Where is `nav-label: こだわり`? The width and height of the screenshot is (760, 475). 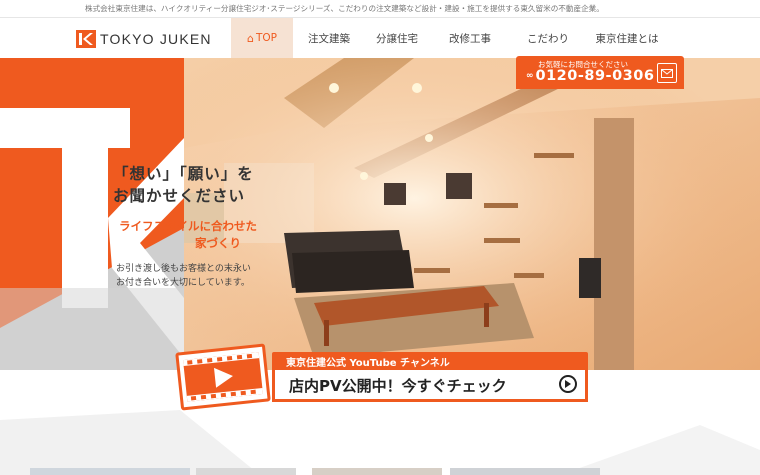 nav-label: こだわり is located at coordinates (548, 38).